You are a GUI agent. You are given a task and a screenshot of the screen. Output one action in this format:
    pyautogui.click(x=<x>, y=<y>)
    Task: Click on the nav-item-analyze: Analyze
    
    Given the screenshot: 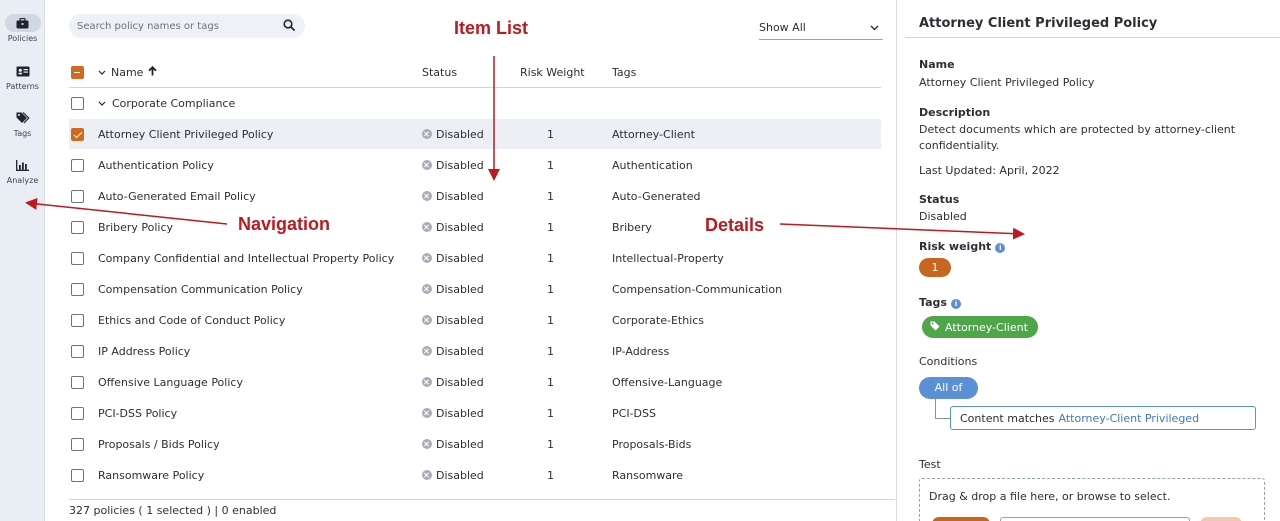 What is the action you would take?
    pyautogui.click(x=22, y=170)
    